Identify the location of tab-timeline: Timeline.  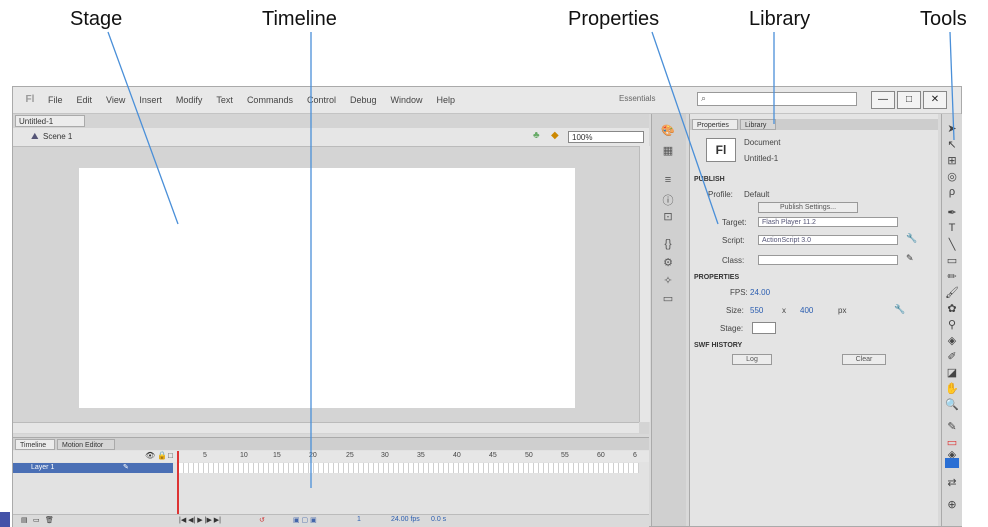
(35, 444).